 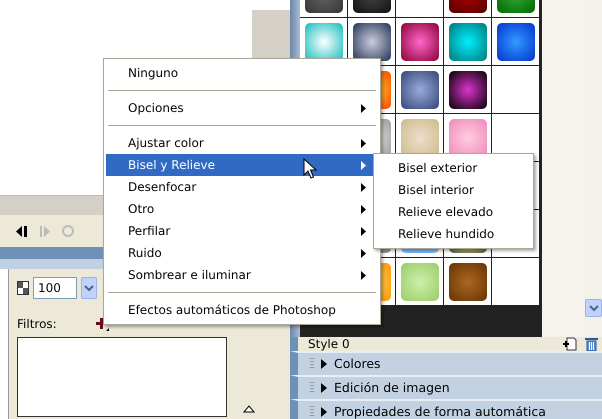 I want to click on dropdown-button, so click(x=89, y=288).